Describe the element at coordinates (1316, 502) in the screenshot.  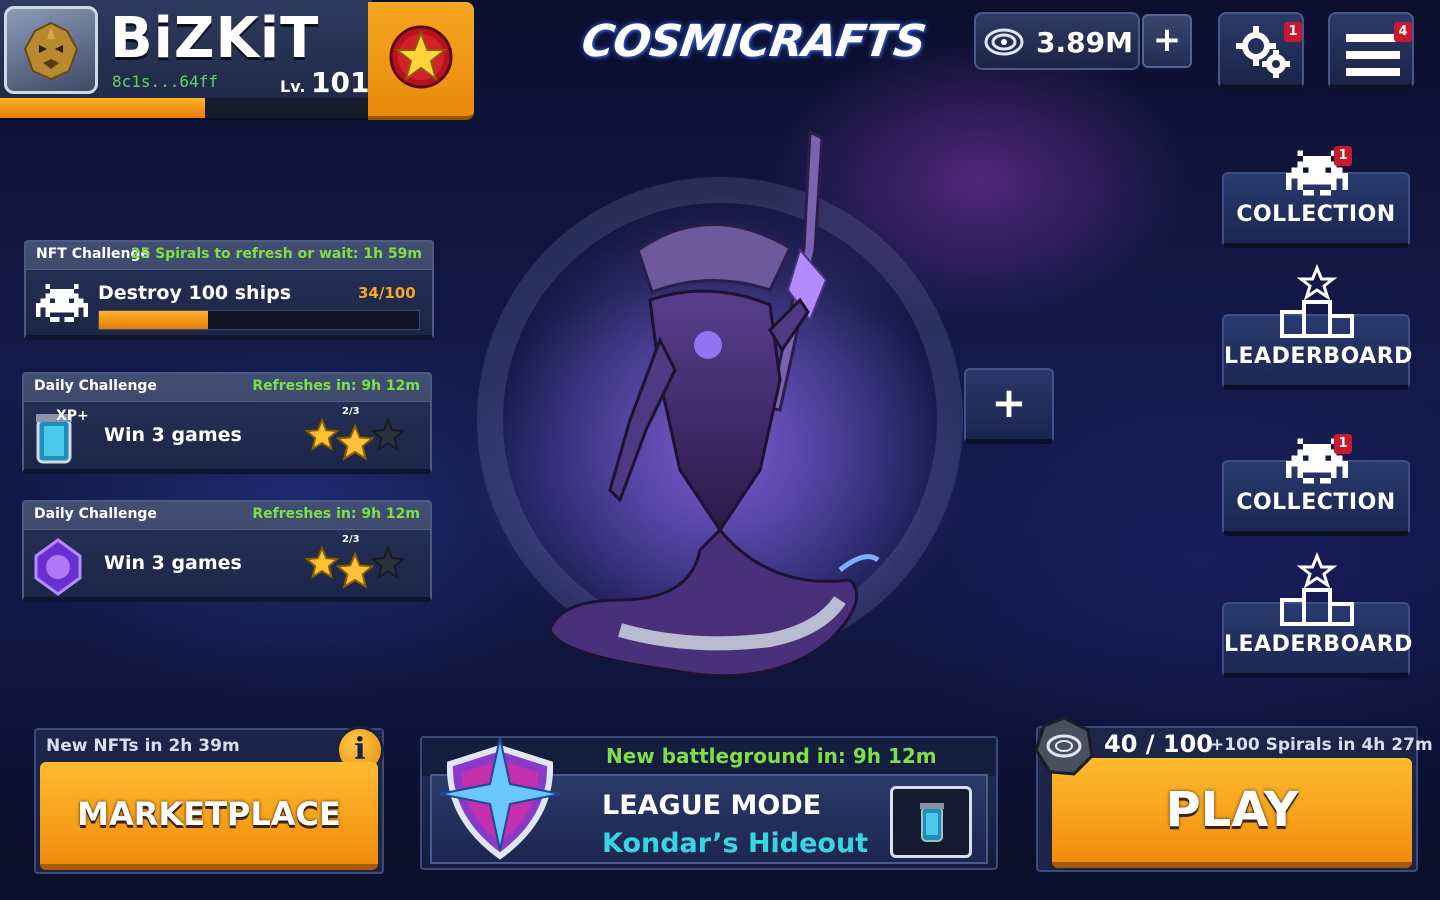
I see `collection-label-2: COLLECTION` at that location.